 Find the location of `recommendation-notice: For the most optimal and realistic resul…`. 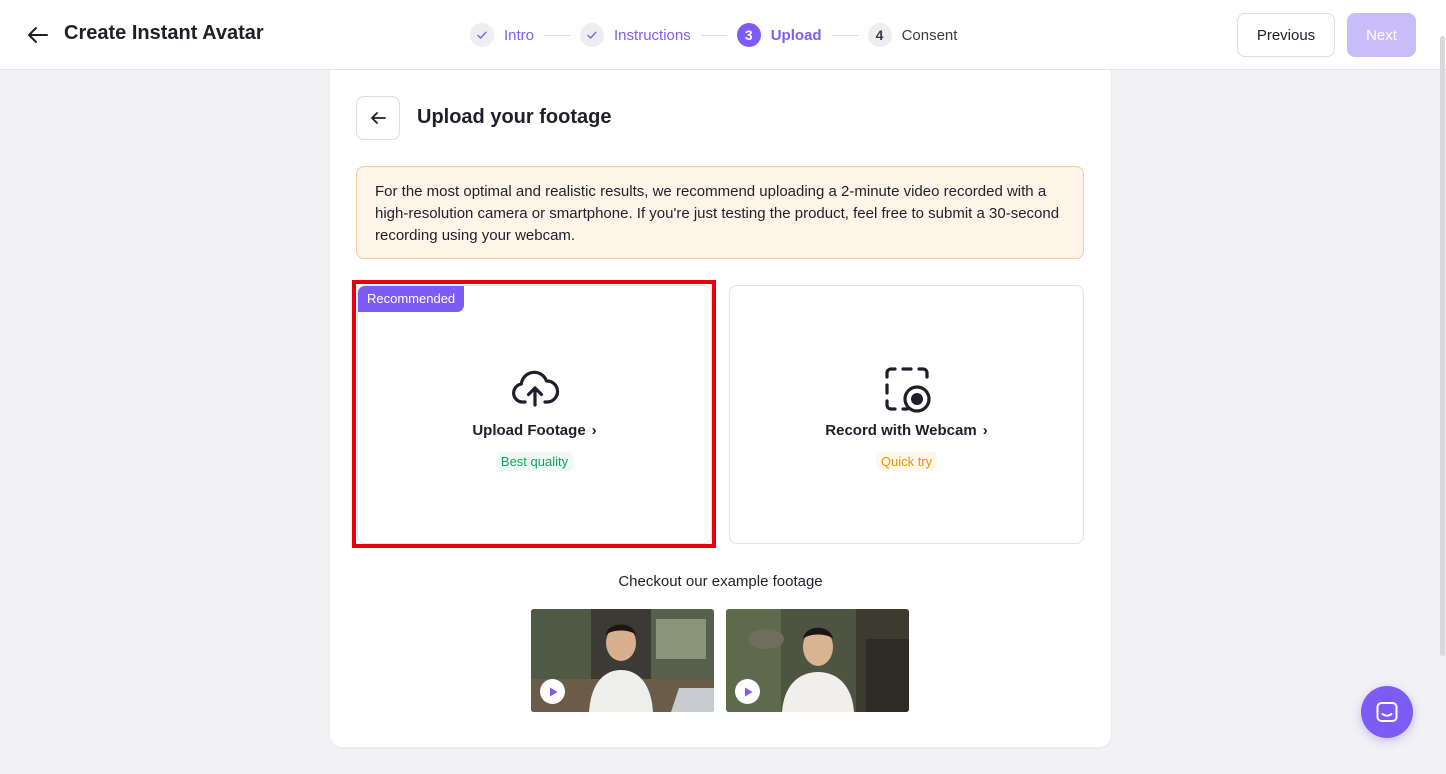

recommendation-notice: For the most optimal and realistic resul… is located at coordinates (720, 212).